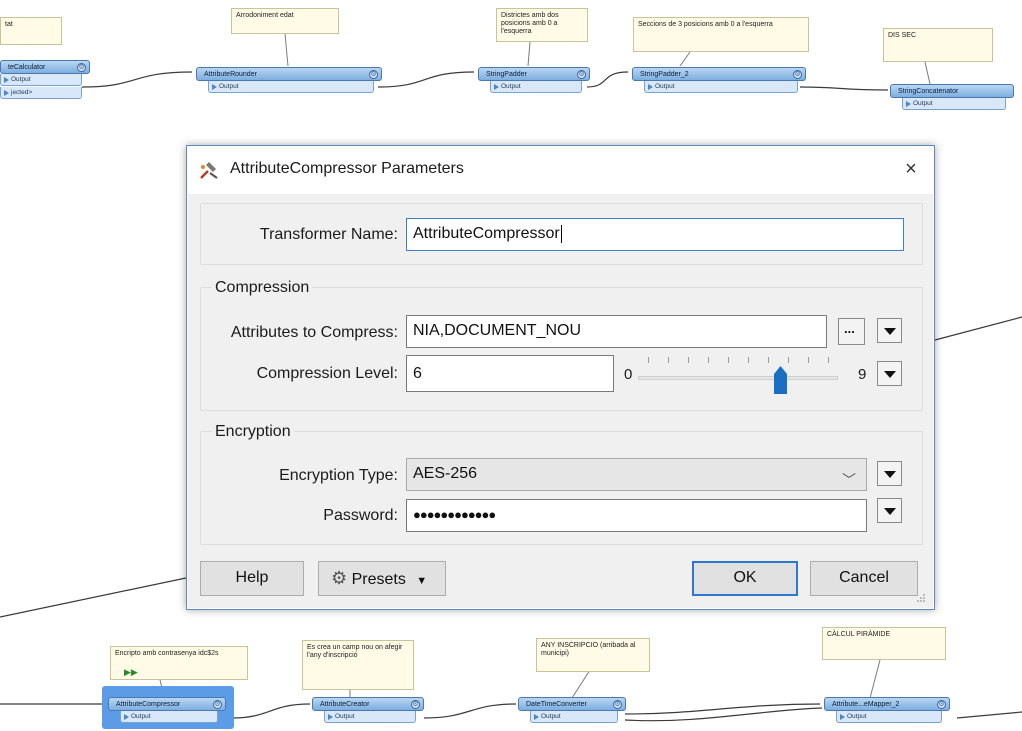 This screenshot has height=731, width=1022. What do you see at coordinates (560, 170) in the screenshot?
I see `dialog-titlebar: AttributeCompressor Parameters ×` at bounding box center [560, 170].